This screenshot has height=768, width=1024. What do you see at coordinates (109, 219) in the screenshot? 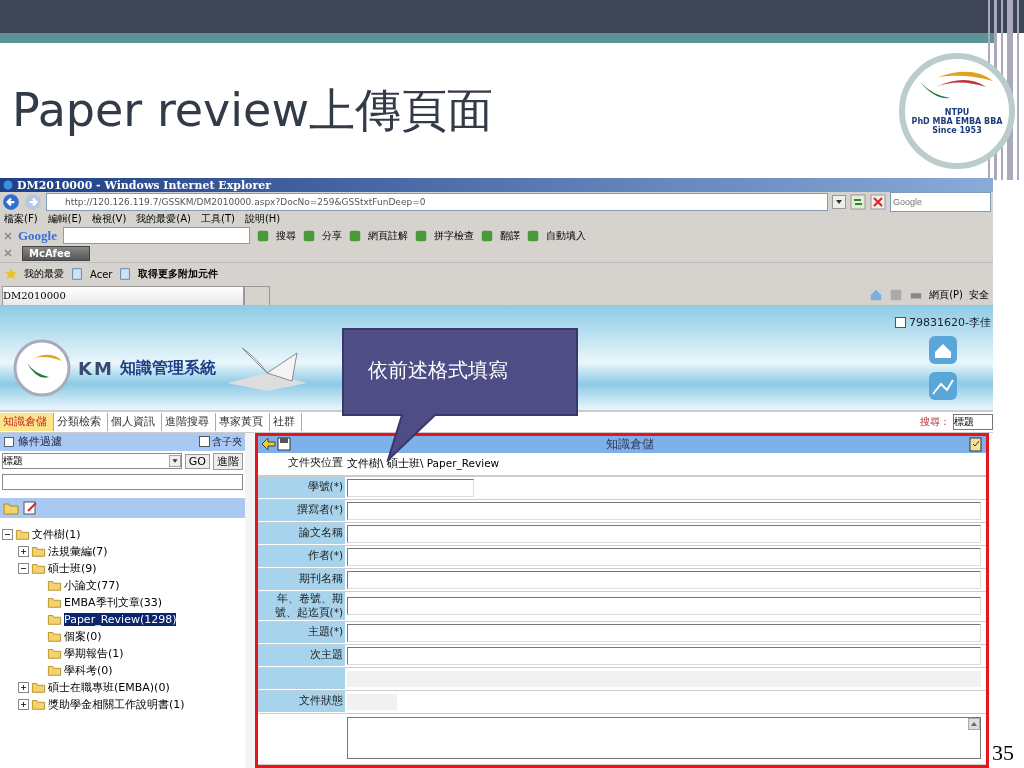
I see `menu-item: 檢視(V)` at bounding box center [109, 219].